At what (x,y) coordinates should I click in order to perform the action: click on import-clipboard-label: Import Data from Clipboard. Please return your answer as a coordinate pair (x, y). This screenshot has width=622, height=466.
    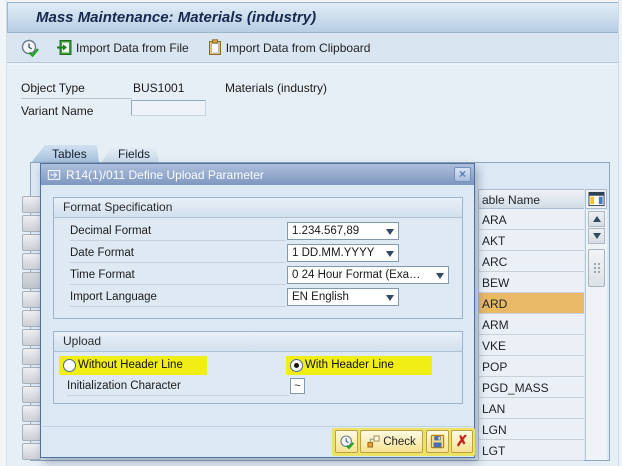
    Looking at the image, I should click on (298, 47).